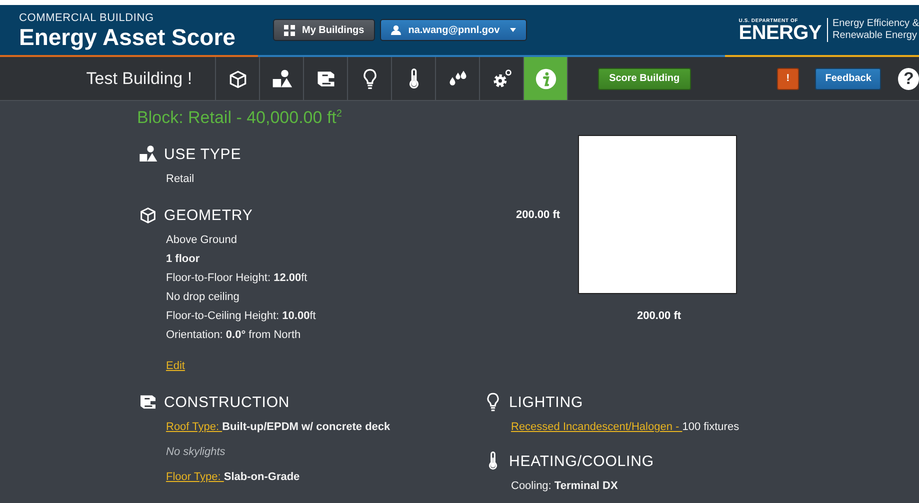 This screenshot has height=503, width=919. What do you see at coordinates (87, 18) in the screenshot?
I see `app-subtitle: COMMERCIAL BUILDING` at bounding box center [87, 18].